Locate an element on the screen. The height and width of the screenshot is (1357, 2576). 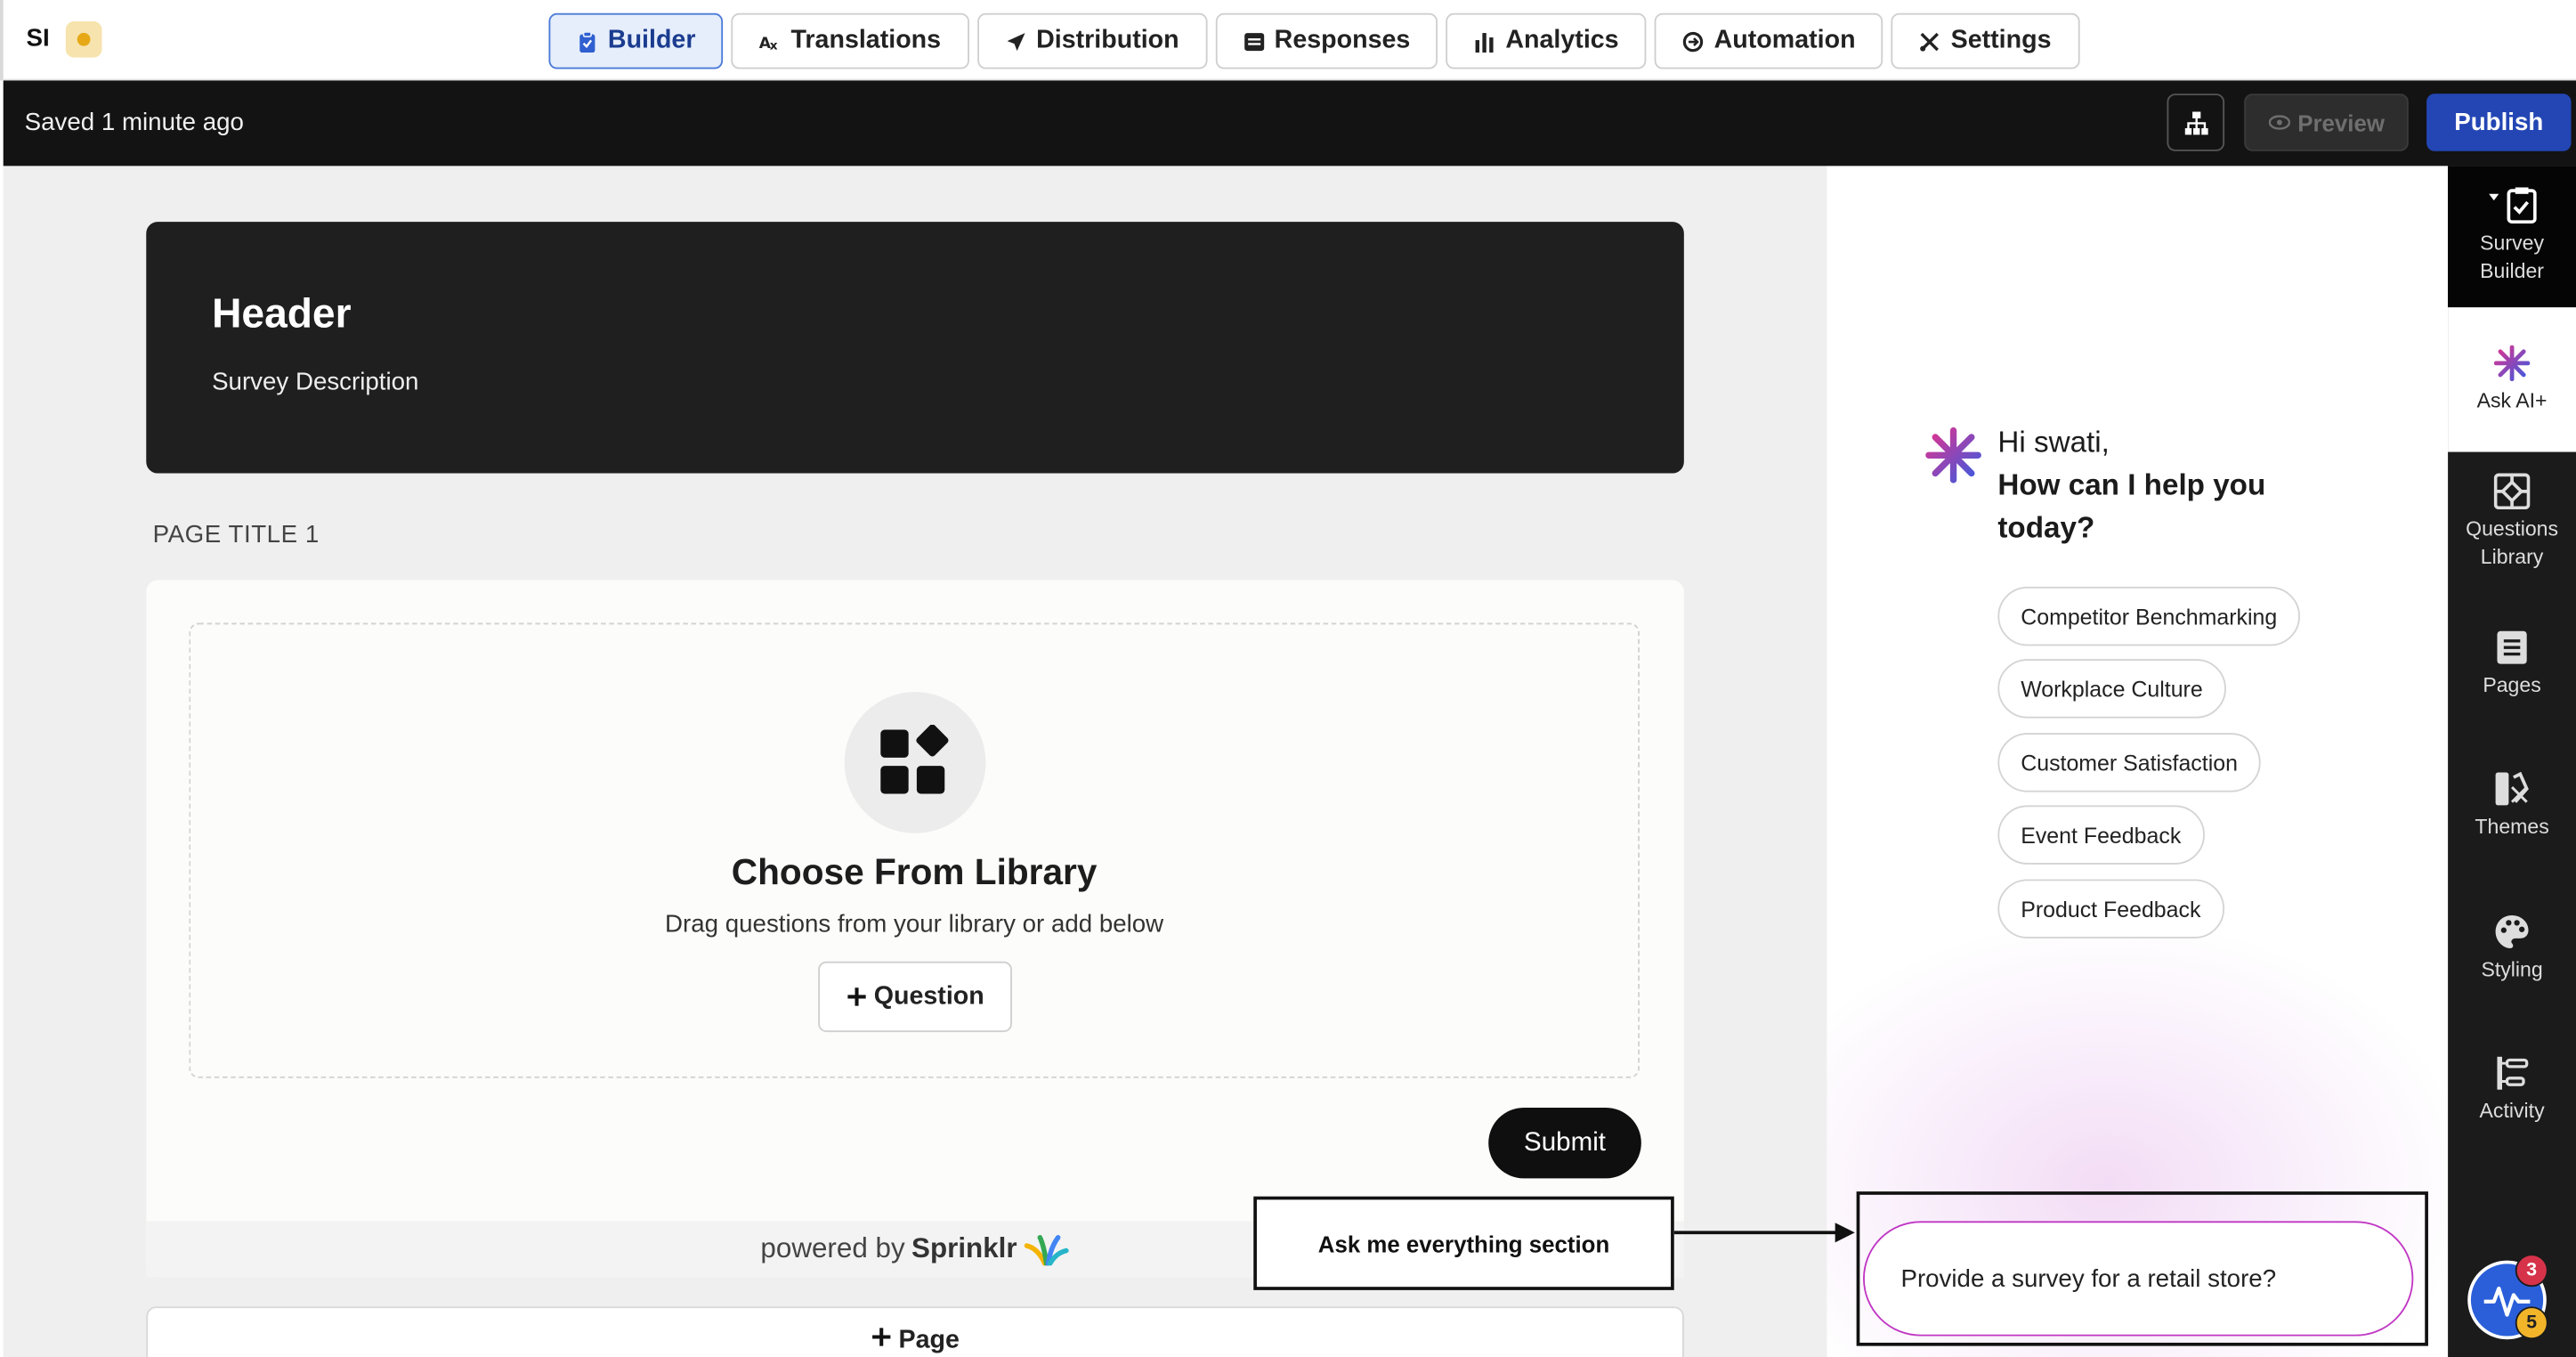
tab-label: Responses is located at coordinates (1343, 40).